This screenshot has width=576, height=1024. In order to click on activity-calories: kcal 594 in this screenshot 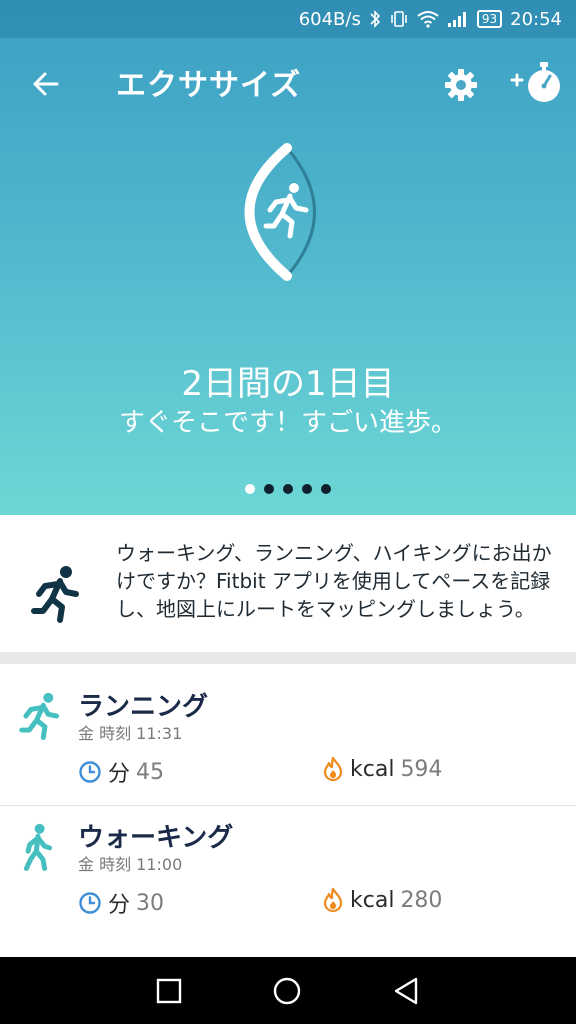, I will do `click(382, 769)`.